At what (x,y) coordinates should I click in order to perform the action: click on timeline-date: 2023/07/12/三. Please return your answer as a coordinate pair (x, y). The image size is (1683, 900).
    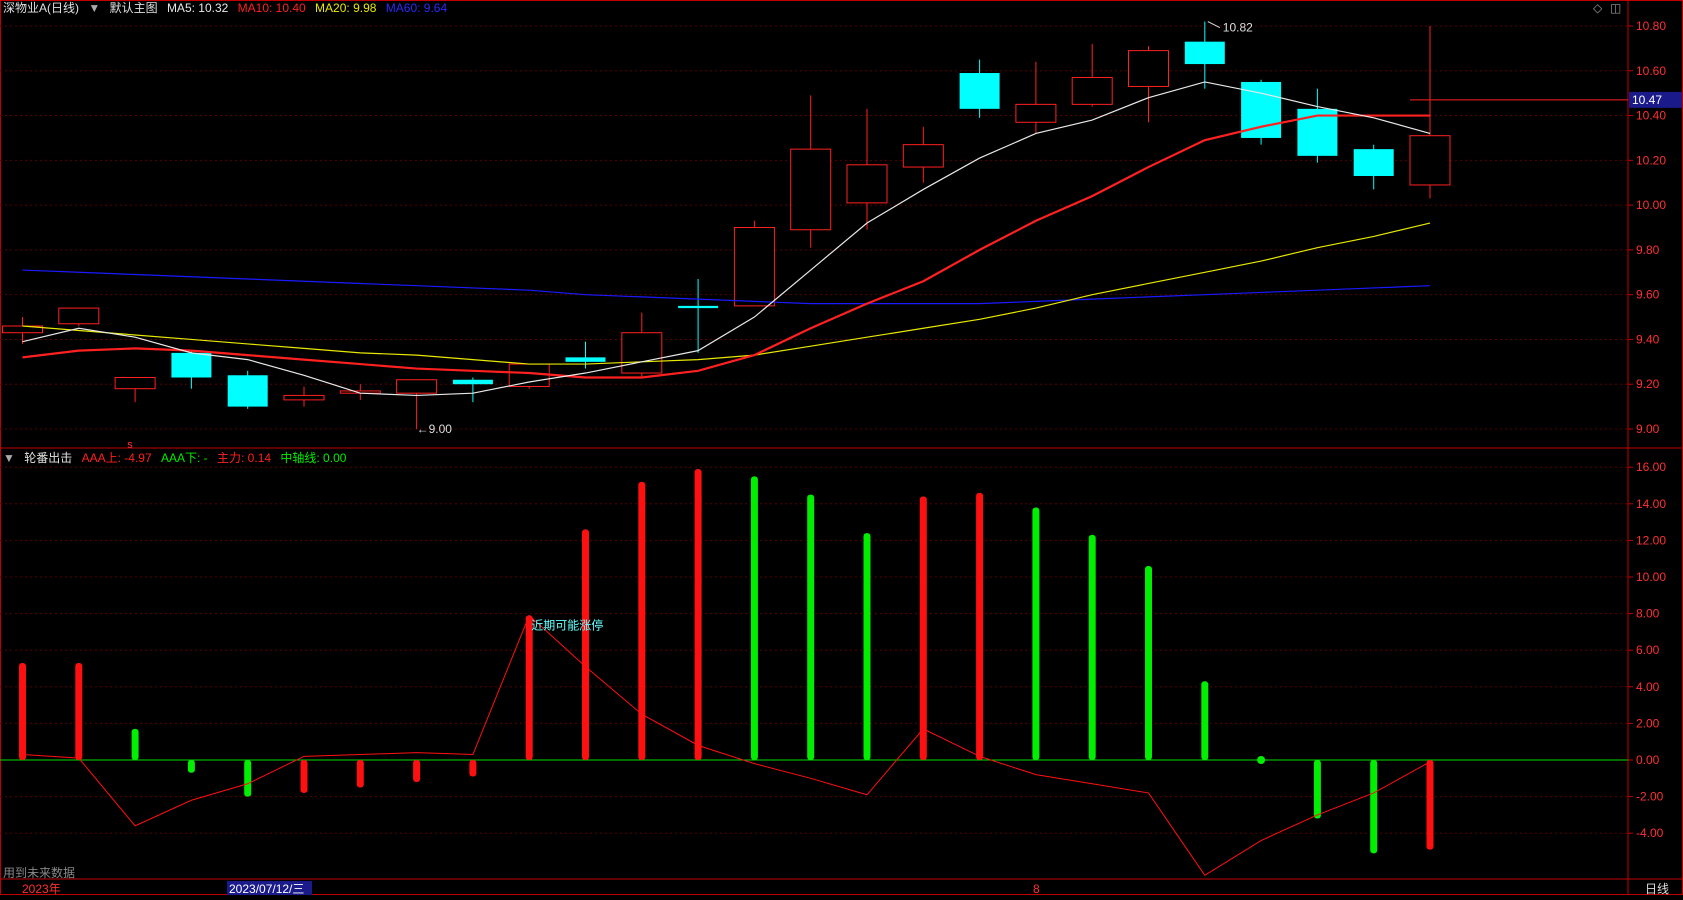
    Looking at the image, I should click on (266, 888).